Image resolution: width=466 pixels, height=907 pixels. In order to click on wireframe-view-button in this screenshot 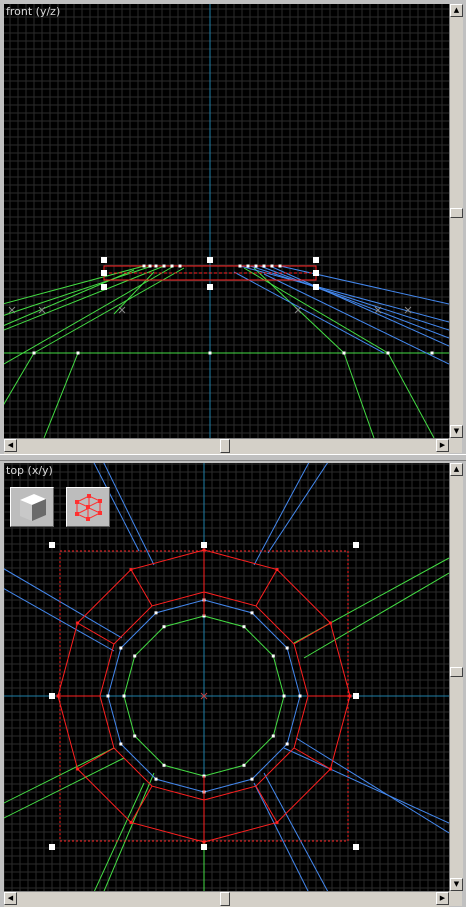, I will do `click(88, 507)`.